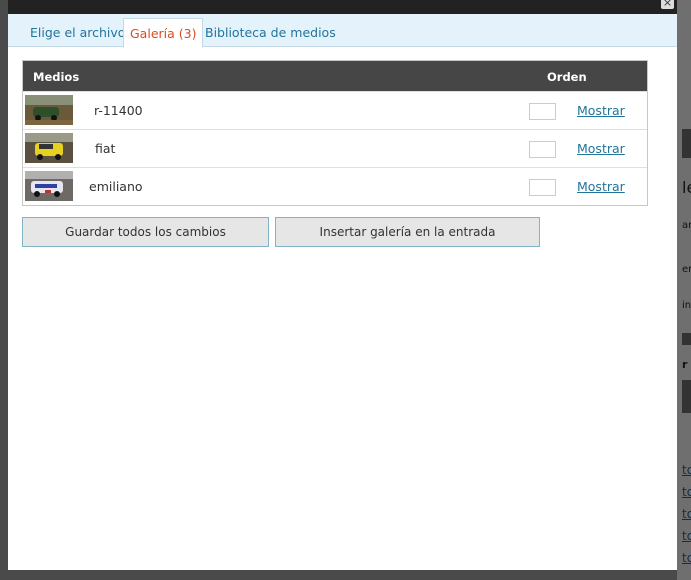 The height and width of the screenshot is (580, 691). I want to click on tab-gallery: Galería (3), so click(163, 33).